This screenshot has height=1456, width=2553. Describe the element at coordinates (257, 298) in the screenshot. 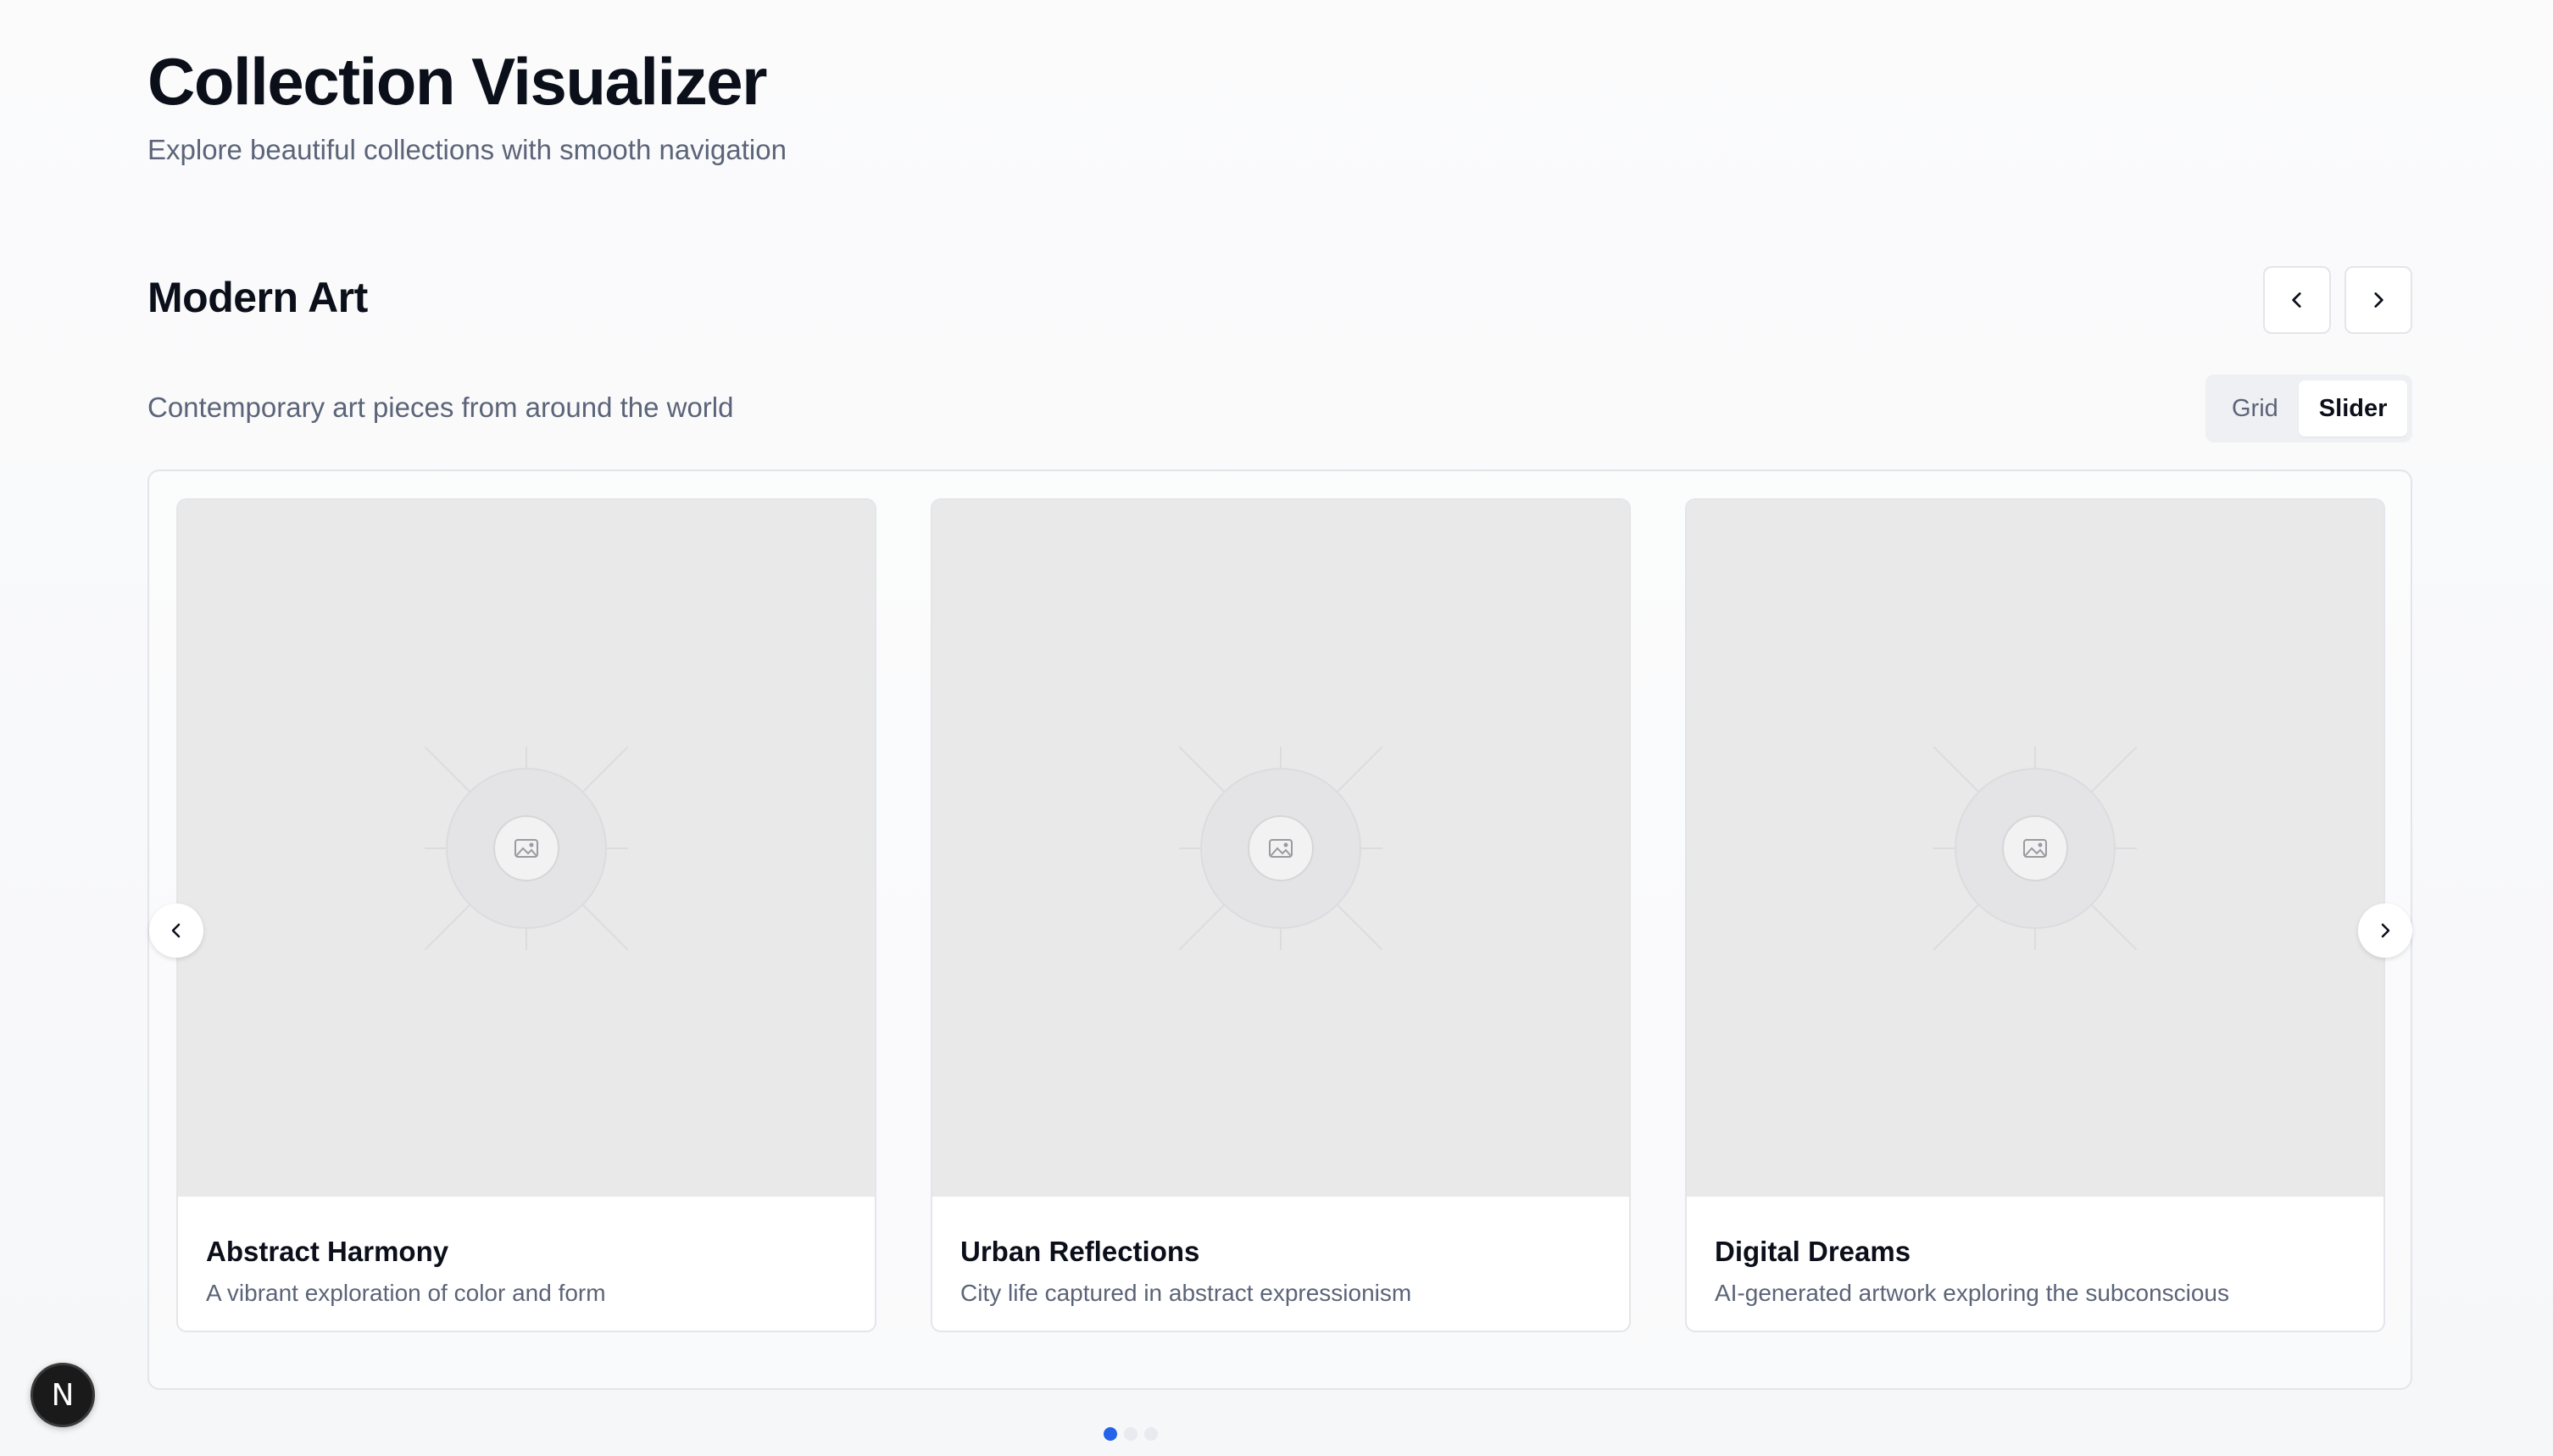

I see `collection-title: Modern Art` at that location.